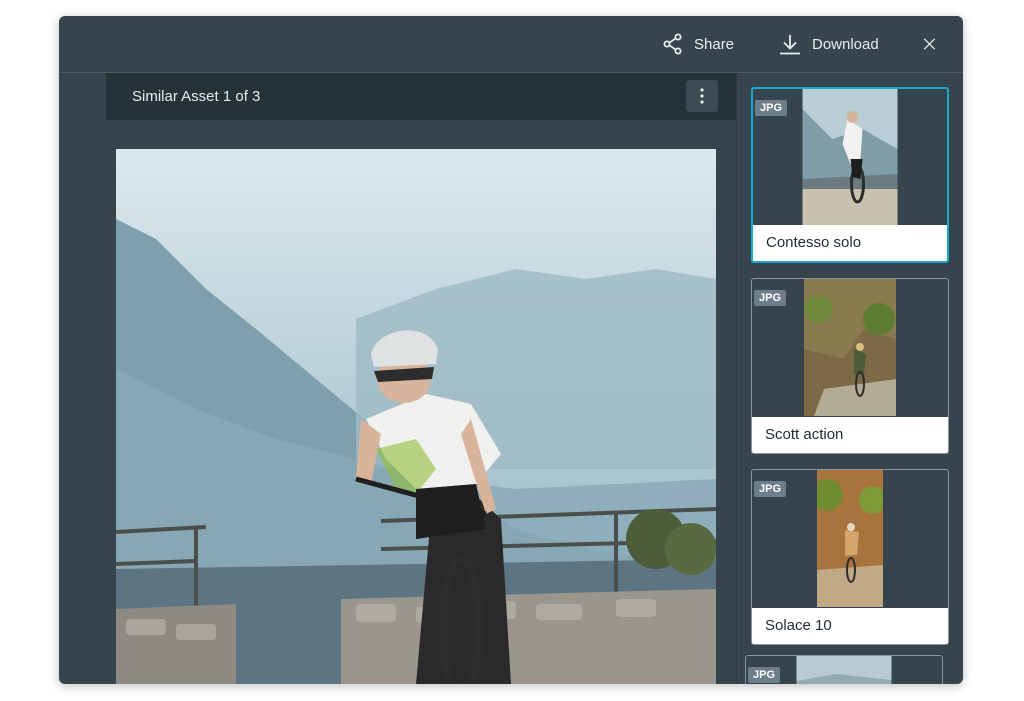 Image resolution: width=1024 pixels, height=701 pixels. Describe the element at coordinates (850, 435) in the screenshot. I see `asset-caption: Scott action` at that location.